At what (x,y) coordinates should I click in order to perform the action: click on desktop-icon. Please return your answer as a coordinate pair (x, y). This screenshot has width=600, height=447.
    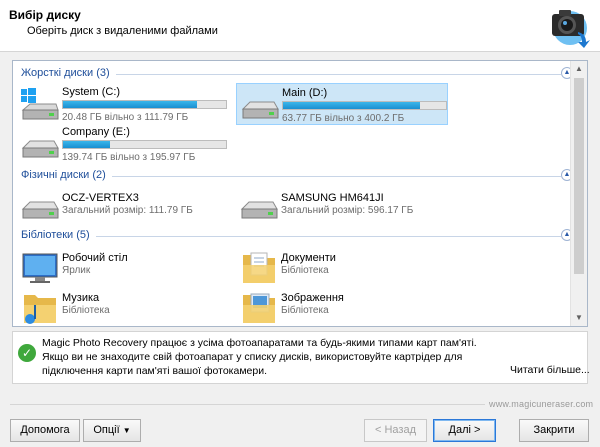
    Looking at the image, I should click on (40, 268).